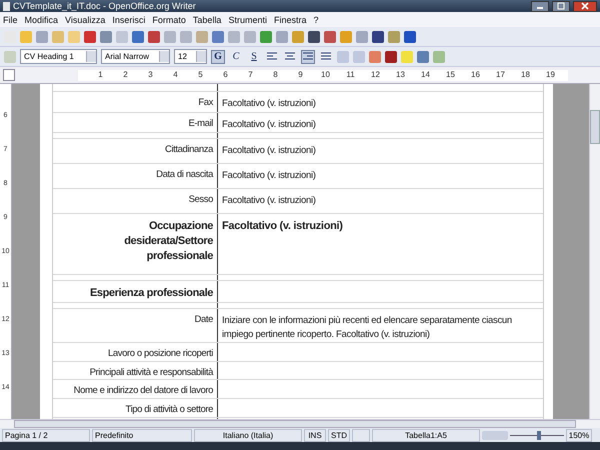  I want to click on menu-item: ?, so click(315, 19).